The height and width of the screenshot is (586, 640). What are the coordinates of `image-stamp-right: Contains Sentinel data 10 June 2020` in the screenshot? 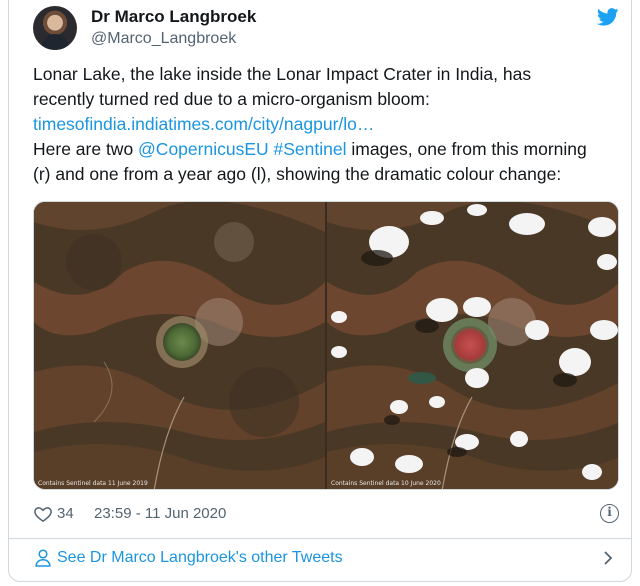 It's located at (386, 483).